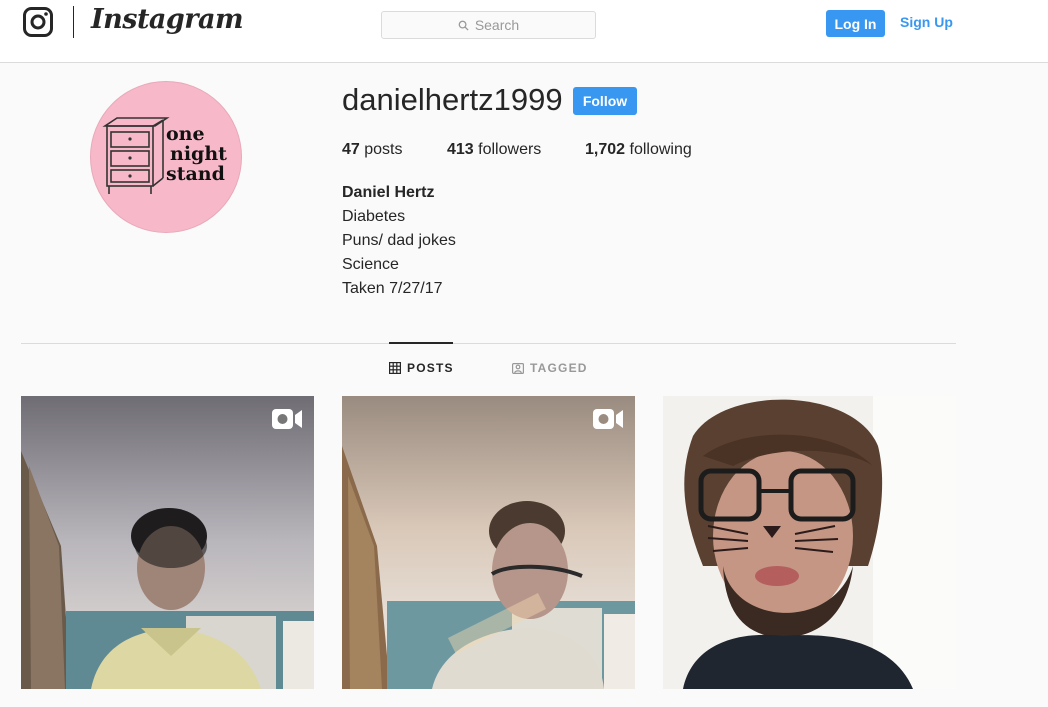  I want to click on posts-label: posts, so click(383, 149).